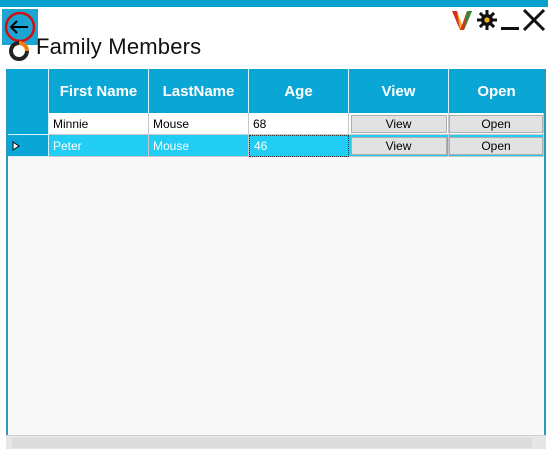 The image size is (548, 449). I want to click on window-top-strip, so click(274, 3).